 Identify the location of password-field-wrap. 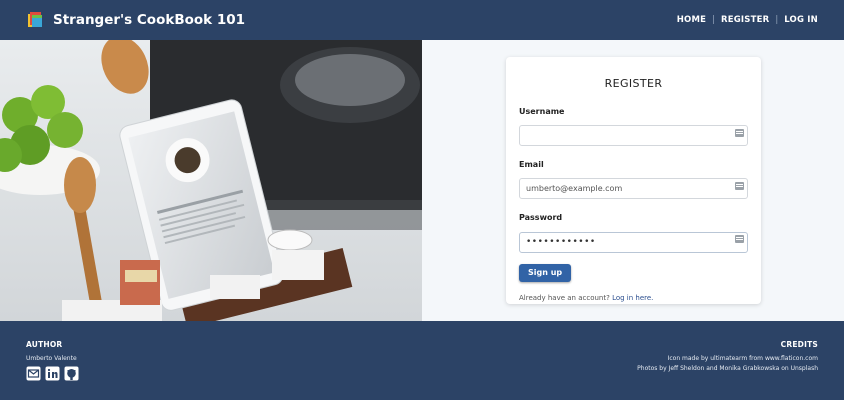
(633, 241).